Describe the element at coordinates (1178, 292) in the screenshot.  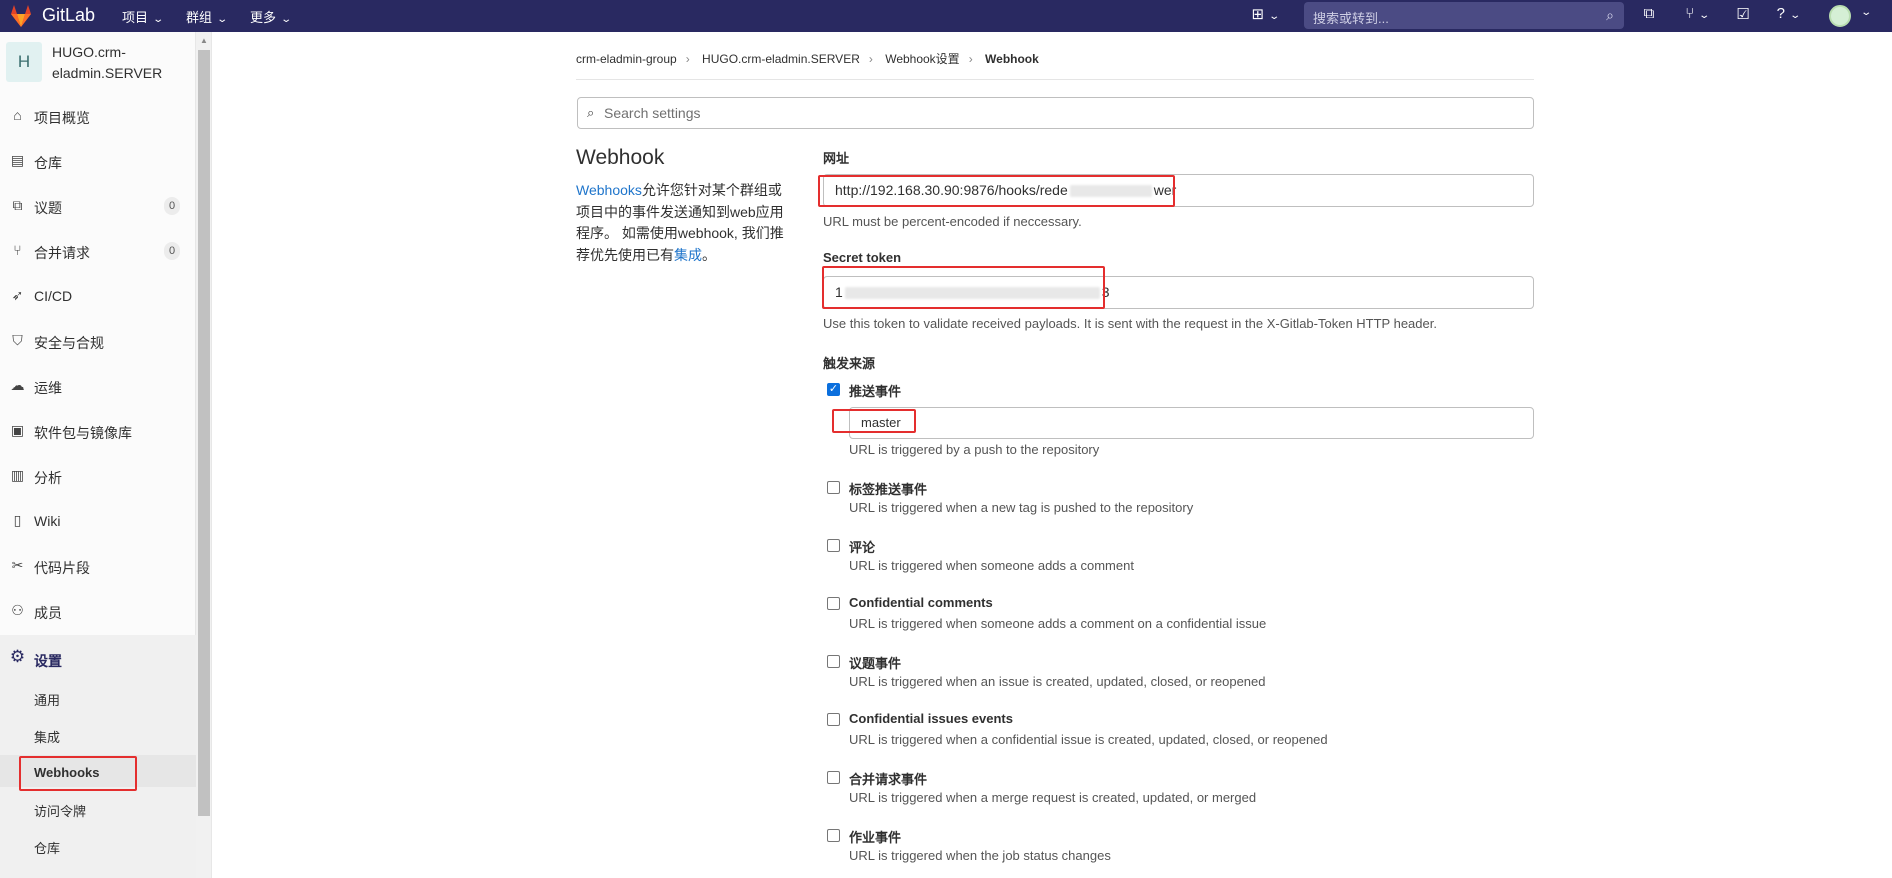
I see `secret-token-input: 13` at that location.